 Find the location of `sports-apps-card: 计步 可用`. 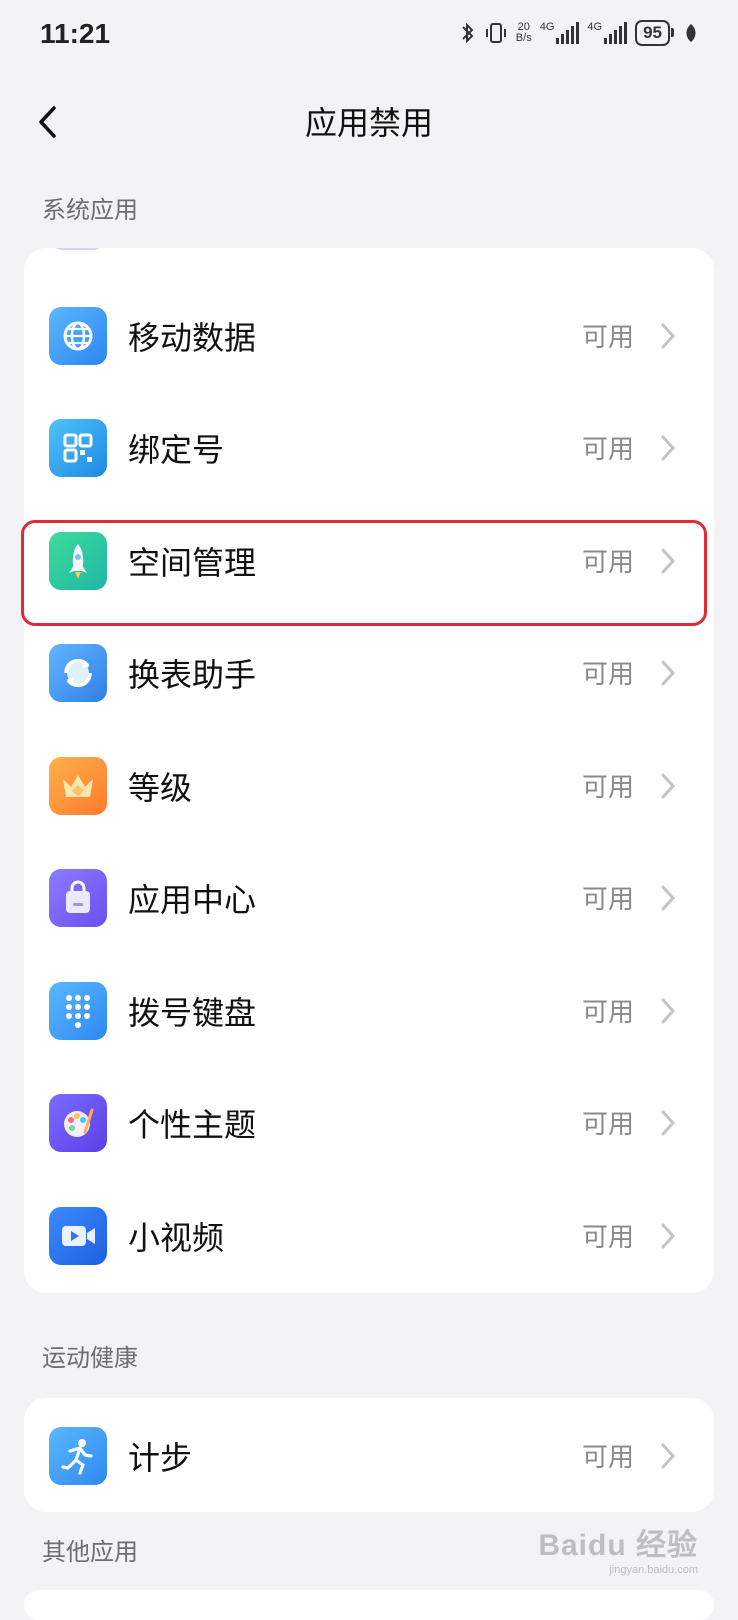

sports-apps-card: 计步 可用 is located at coordinates (369, 1455).